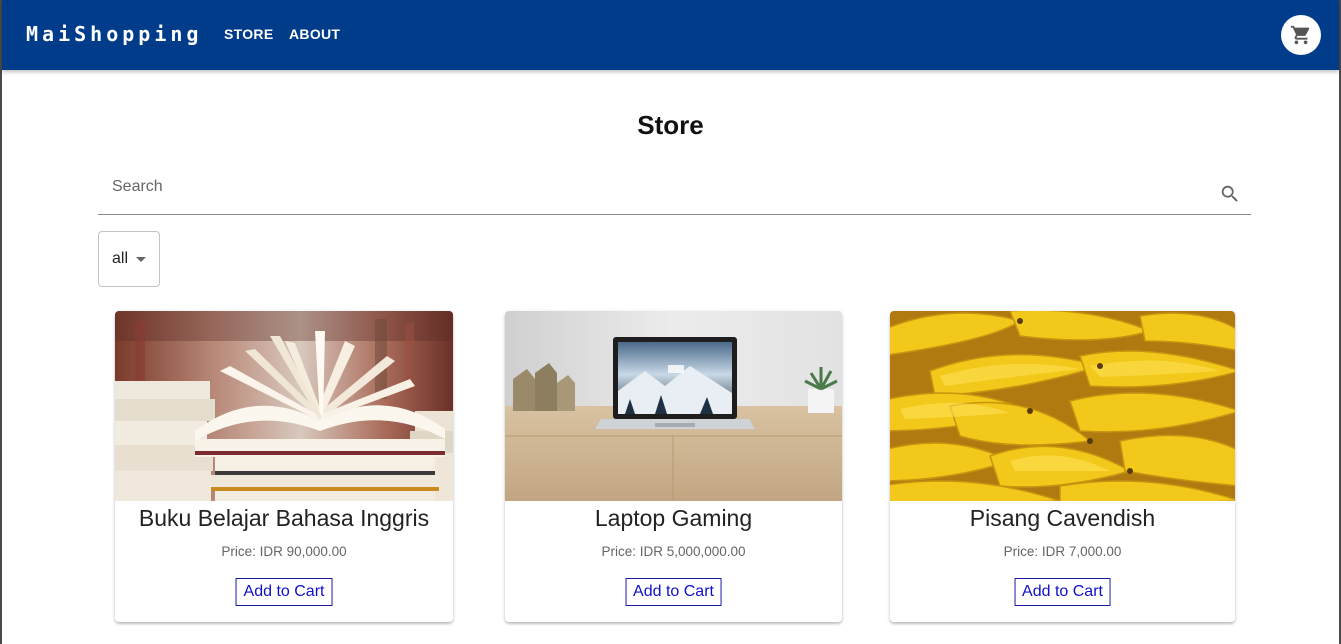 This screenshot has width=1341, height=644. I want to click on open-book-photo, so click(284, 406).